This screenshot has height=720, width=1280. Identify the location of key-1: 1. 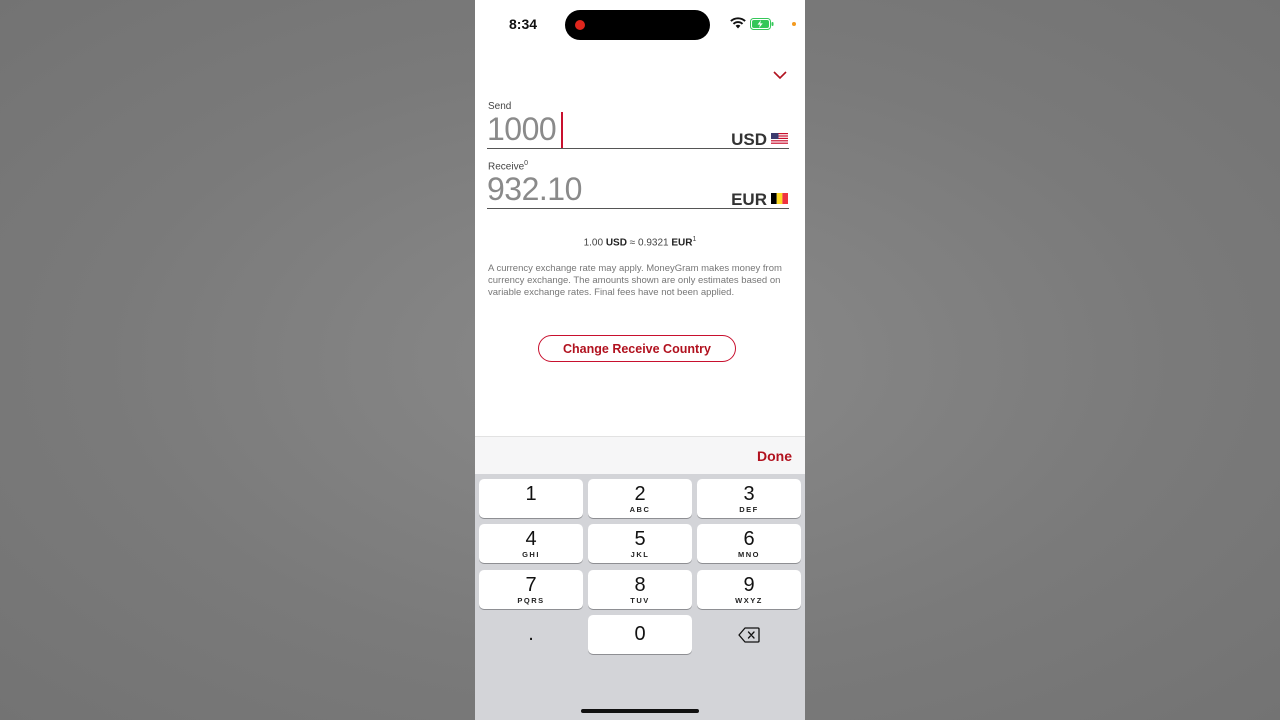
(531, 498).